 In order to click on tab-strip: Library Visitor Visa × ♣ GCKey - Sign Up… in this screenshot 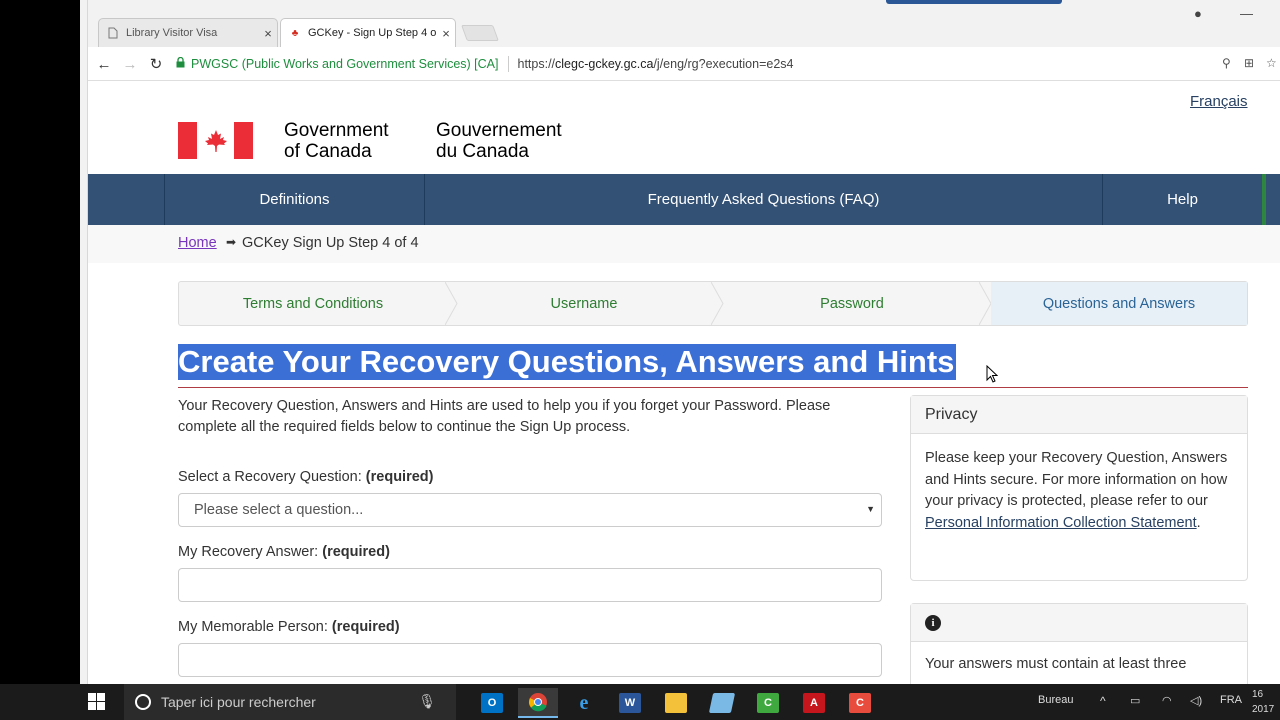, I will do `click(684, 23)`.